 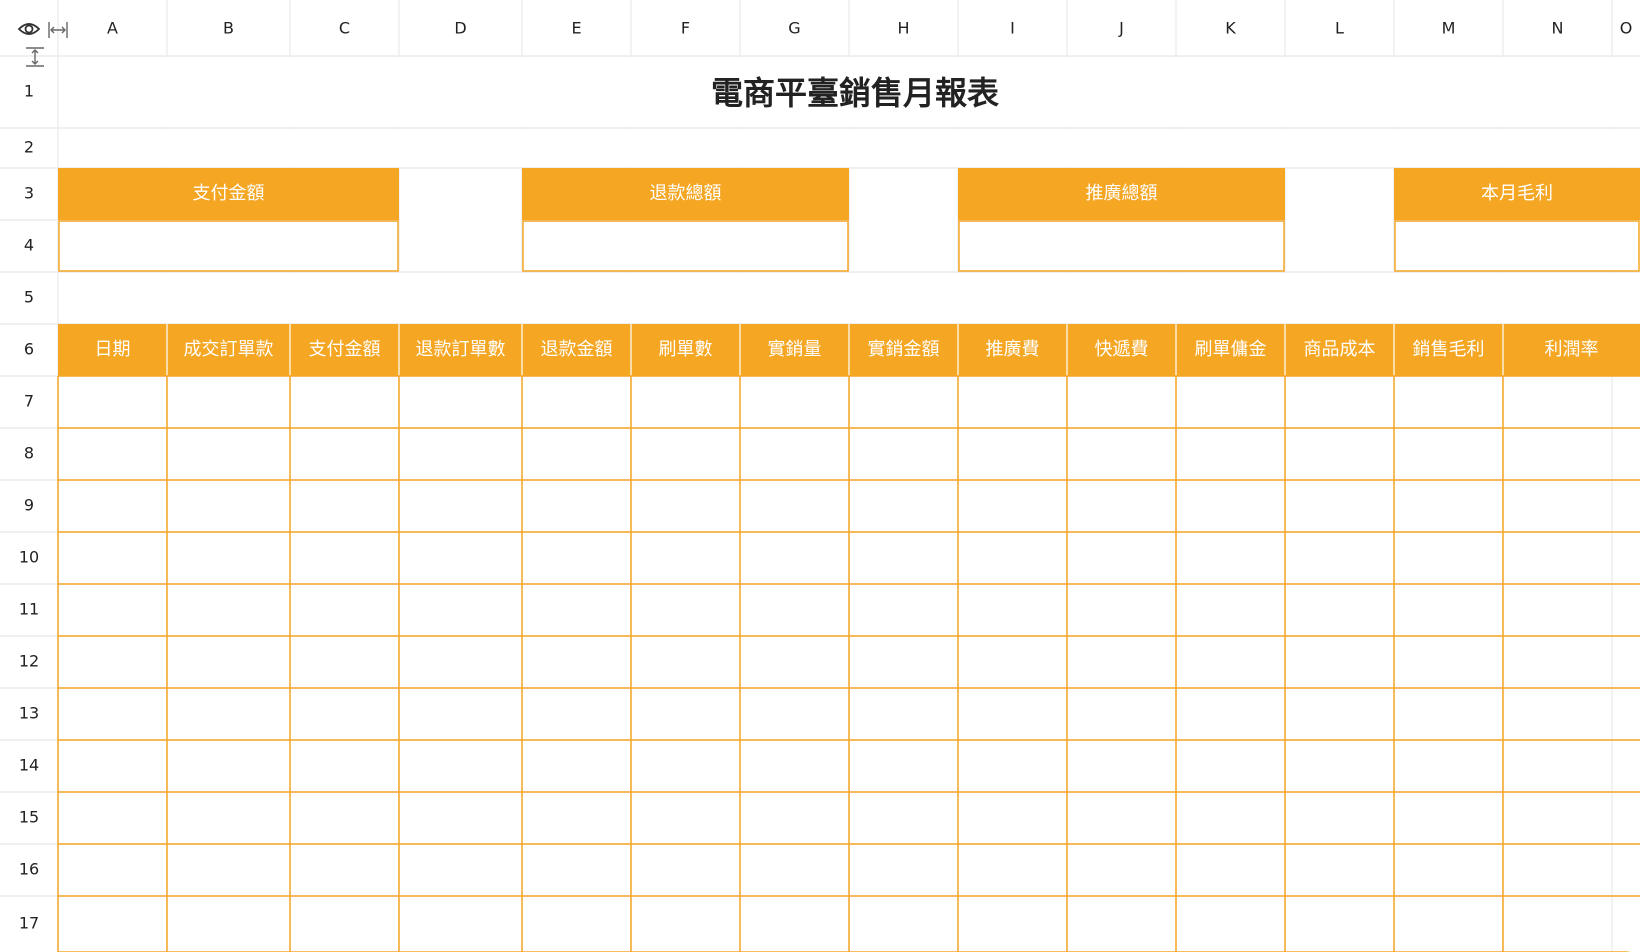 I want to click on table-header-1: 成交訂單款, so click(x=229, y=349).